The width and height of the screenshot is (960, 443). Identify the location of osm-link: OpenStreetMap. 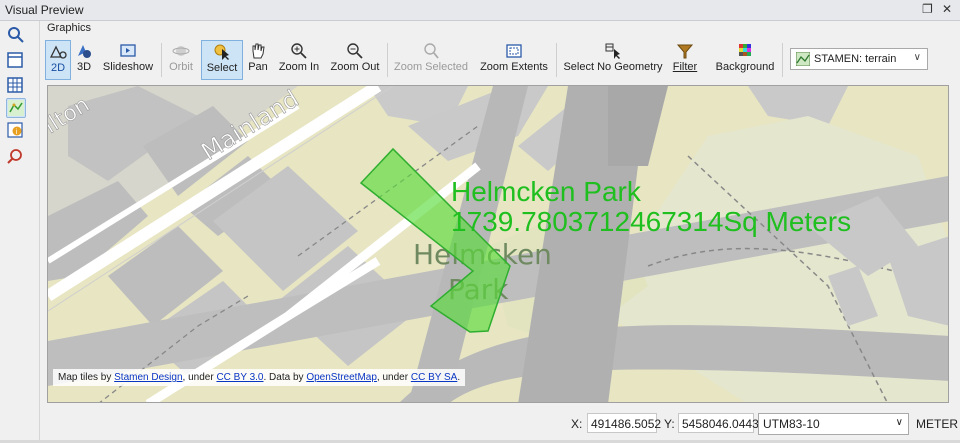
(341, 377).